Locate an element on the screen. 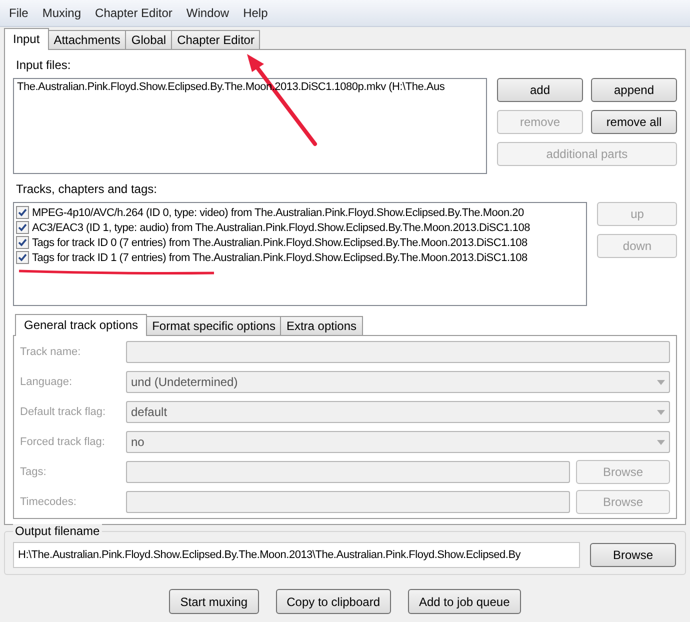 This screenshot has height=622, width=690. button: append is located at coordinates (634, 90).